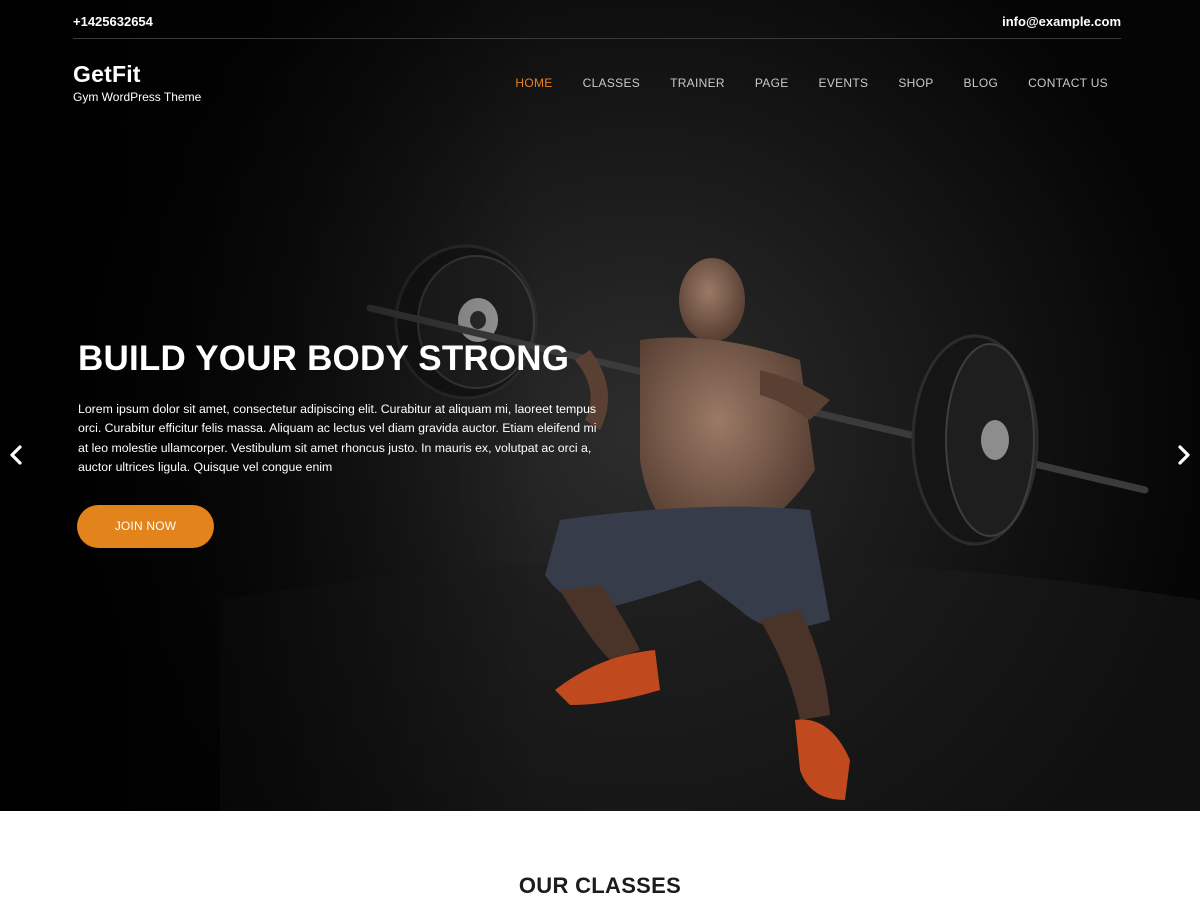 Image resolution: width=1200 pixels, height=900 pixels. What do you see at coordinates (597, 19) in the screenshot?
I see `topbar: +1425632654 info@example.com` at bounding box center [597, 19].